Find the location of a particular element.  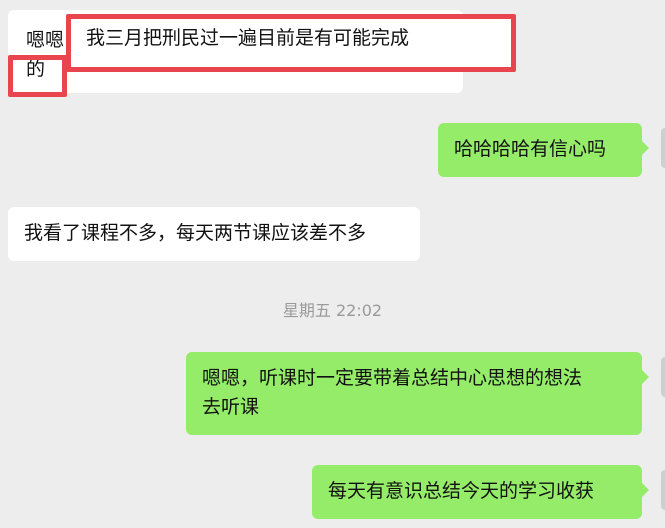

incoming-message: 我看了课程不多，每天两节课应该差不多 is located at coordinates (214, 234).